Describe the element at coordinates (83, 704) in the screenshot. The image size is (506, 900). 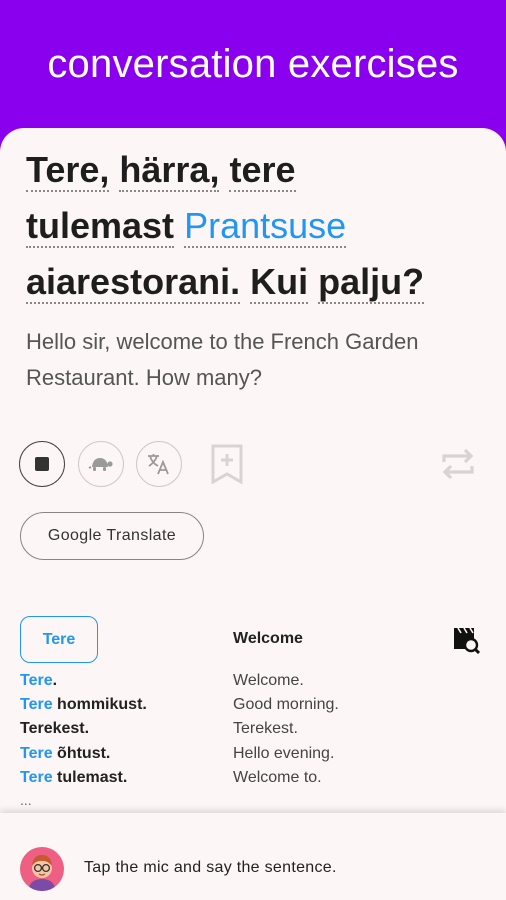
I see `example-source: Tere hommikust.` at that location.